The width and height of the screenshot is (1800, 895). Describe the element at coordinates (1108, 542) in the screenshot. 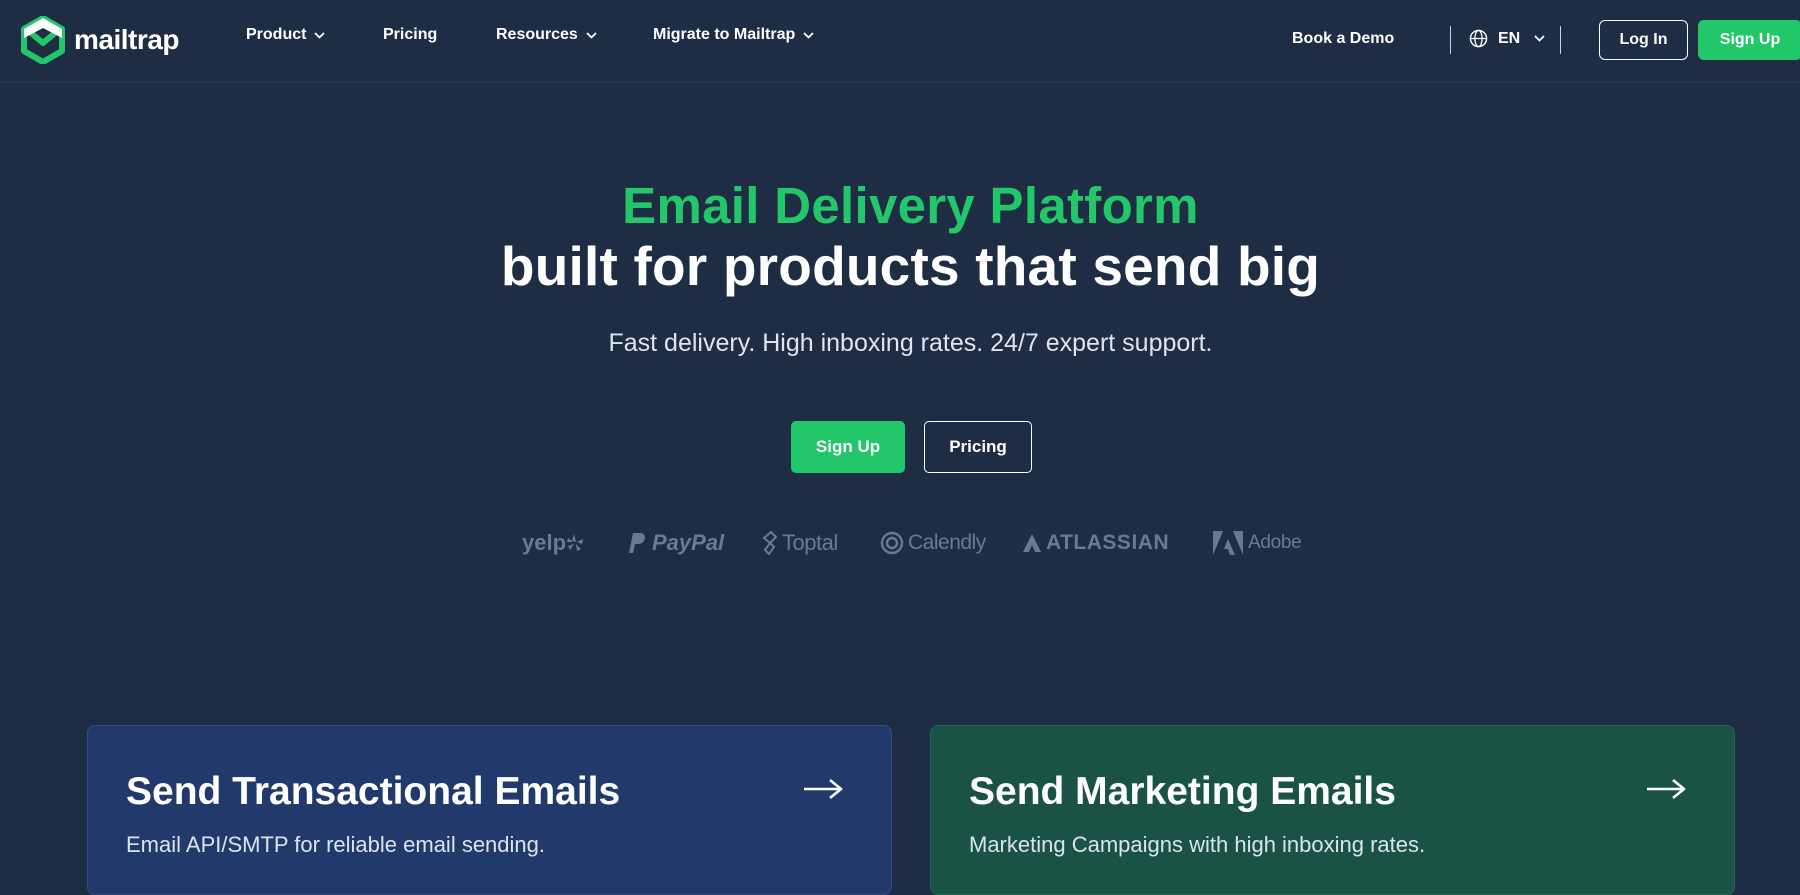

I see `atlassian-logo-text: ATLASSIAN` at that location.